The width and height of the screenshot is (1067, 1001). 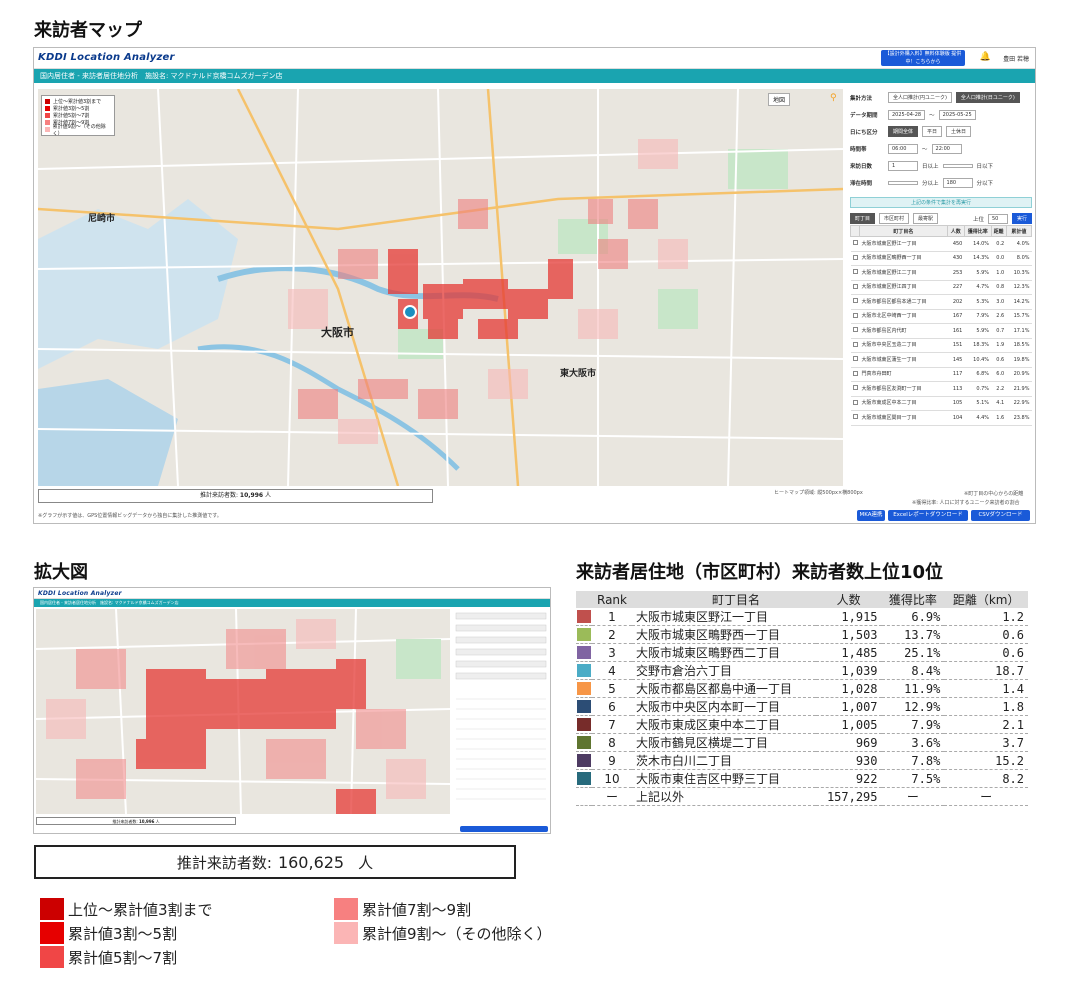 What do you see at coordinates (578, 374) in the screenshot?
I see `city-label-higashiosaka: 東大阪市` at bounding box center [578, 374].